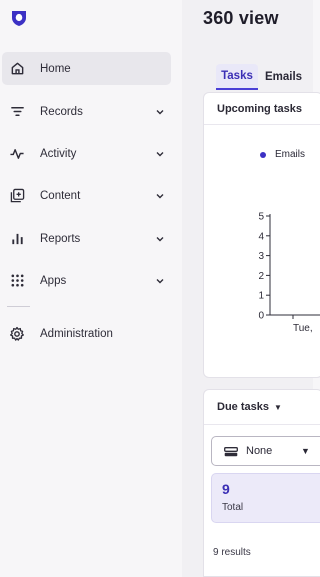 Image resolution: width=320 pixels, height=577 pixels. Describe the element at coordinates (18, 306) in the screenshot. I see `sidebar-divider` at that location.